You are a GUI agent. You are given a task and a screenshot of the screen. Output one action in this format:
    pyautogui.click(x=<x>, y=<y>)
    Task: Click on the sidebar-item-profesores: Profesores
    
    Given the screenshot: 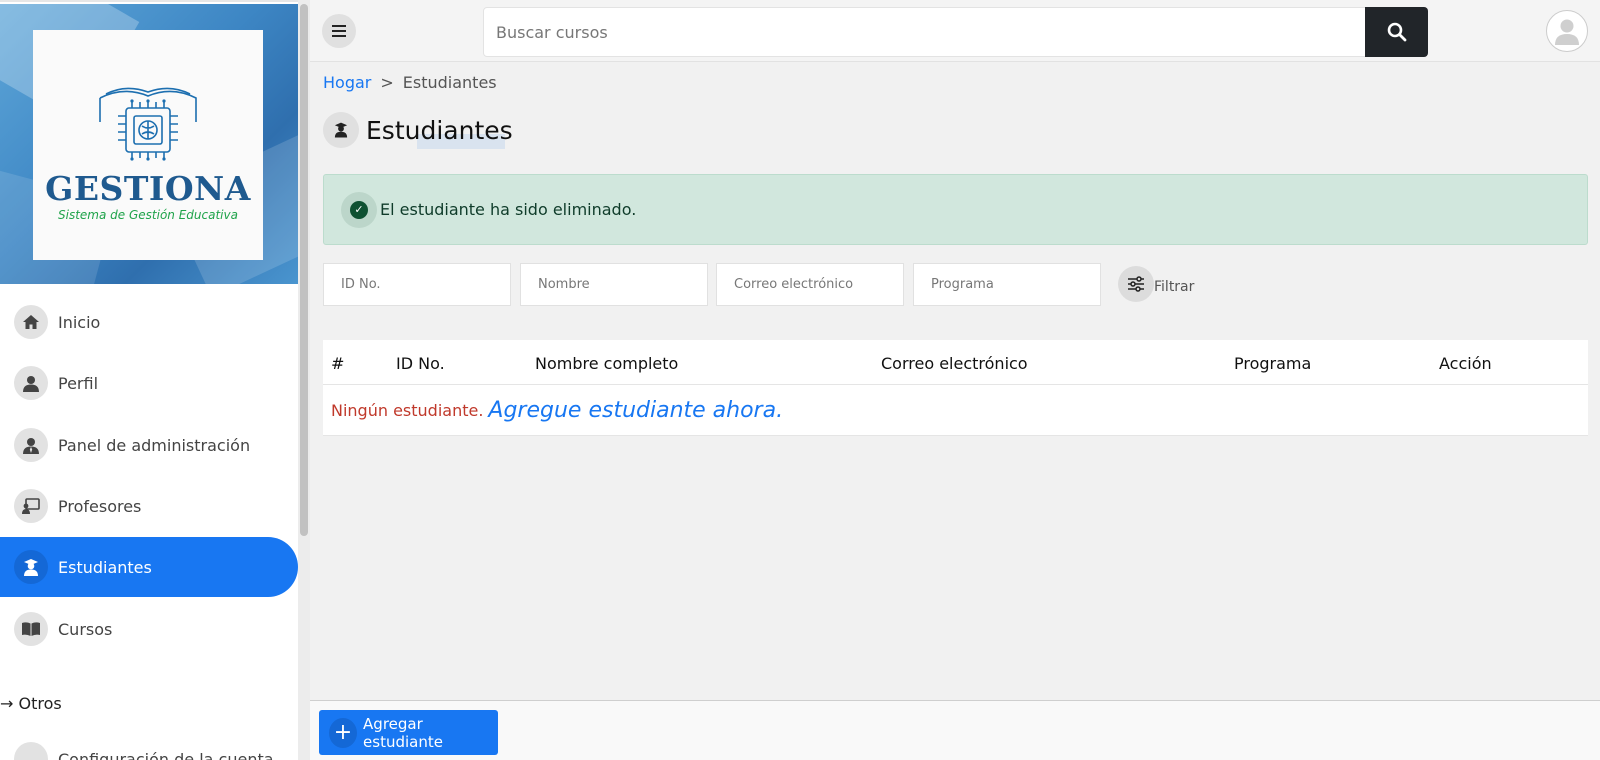 What is the action you would take?
    pyautogui.click(x=149, y=506)
    